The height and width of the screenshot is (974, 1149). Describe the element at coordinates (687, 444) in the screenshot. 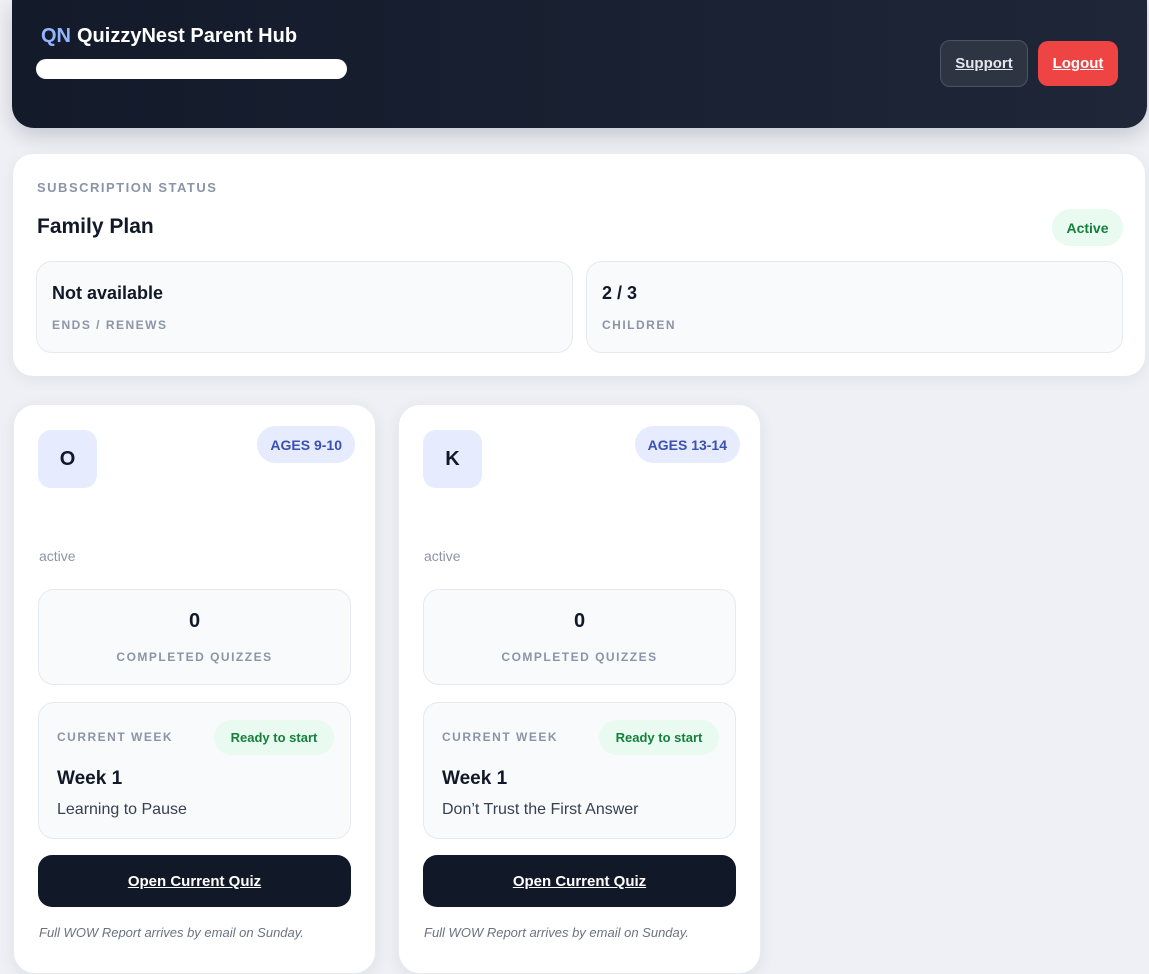

I see `age-range-badge: AGES 13-14` at that location.